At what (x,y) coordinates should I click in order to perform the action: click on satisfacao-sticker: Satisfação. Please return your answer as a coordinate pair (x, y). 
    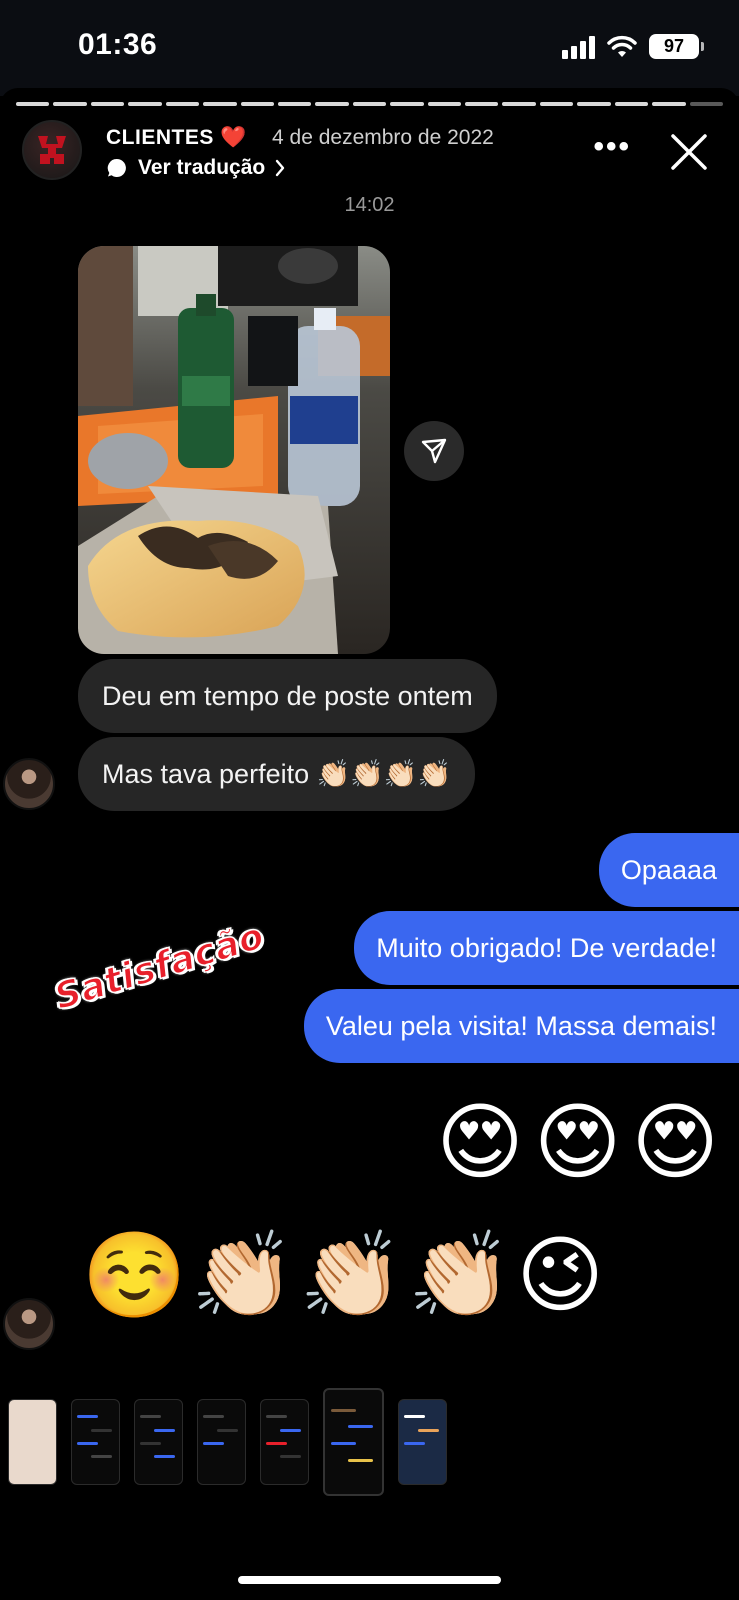
    Looking at the image, I should click on (159, 967).